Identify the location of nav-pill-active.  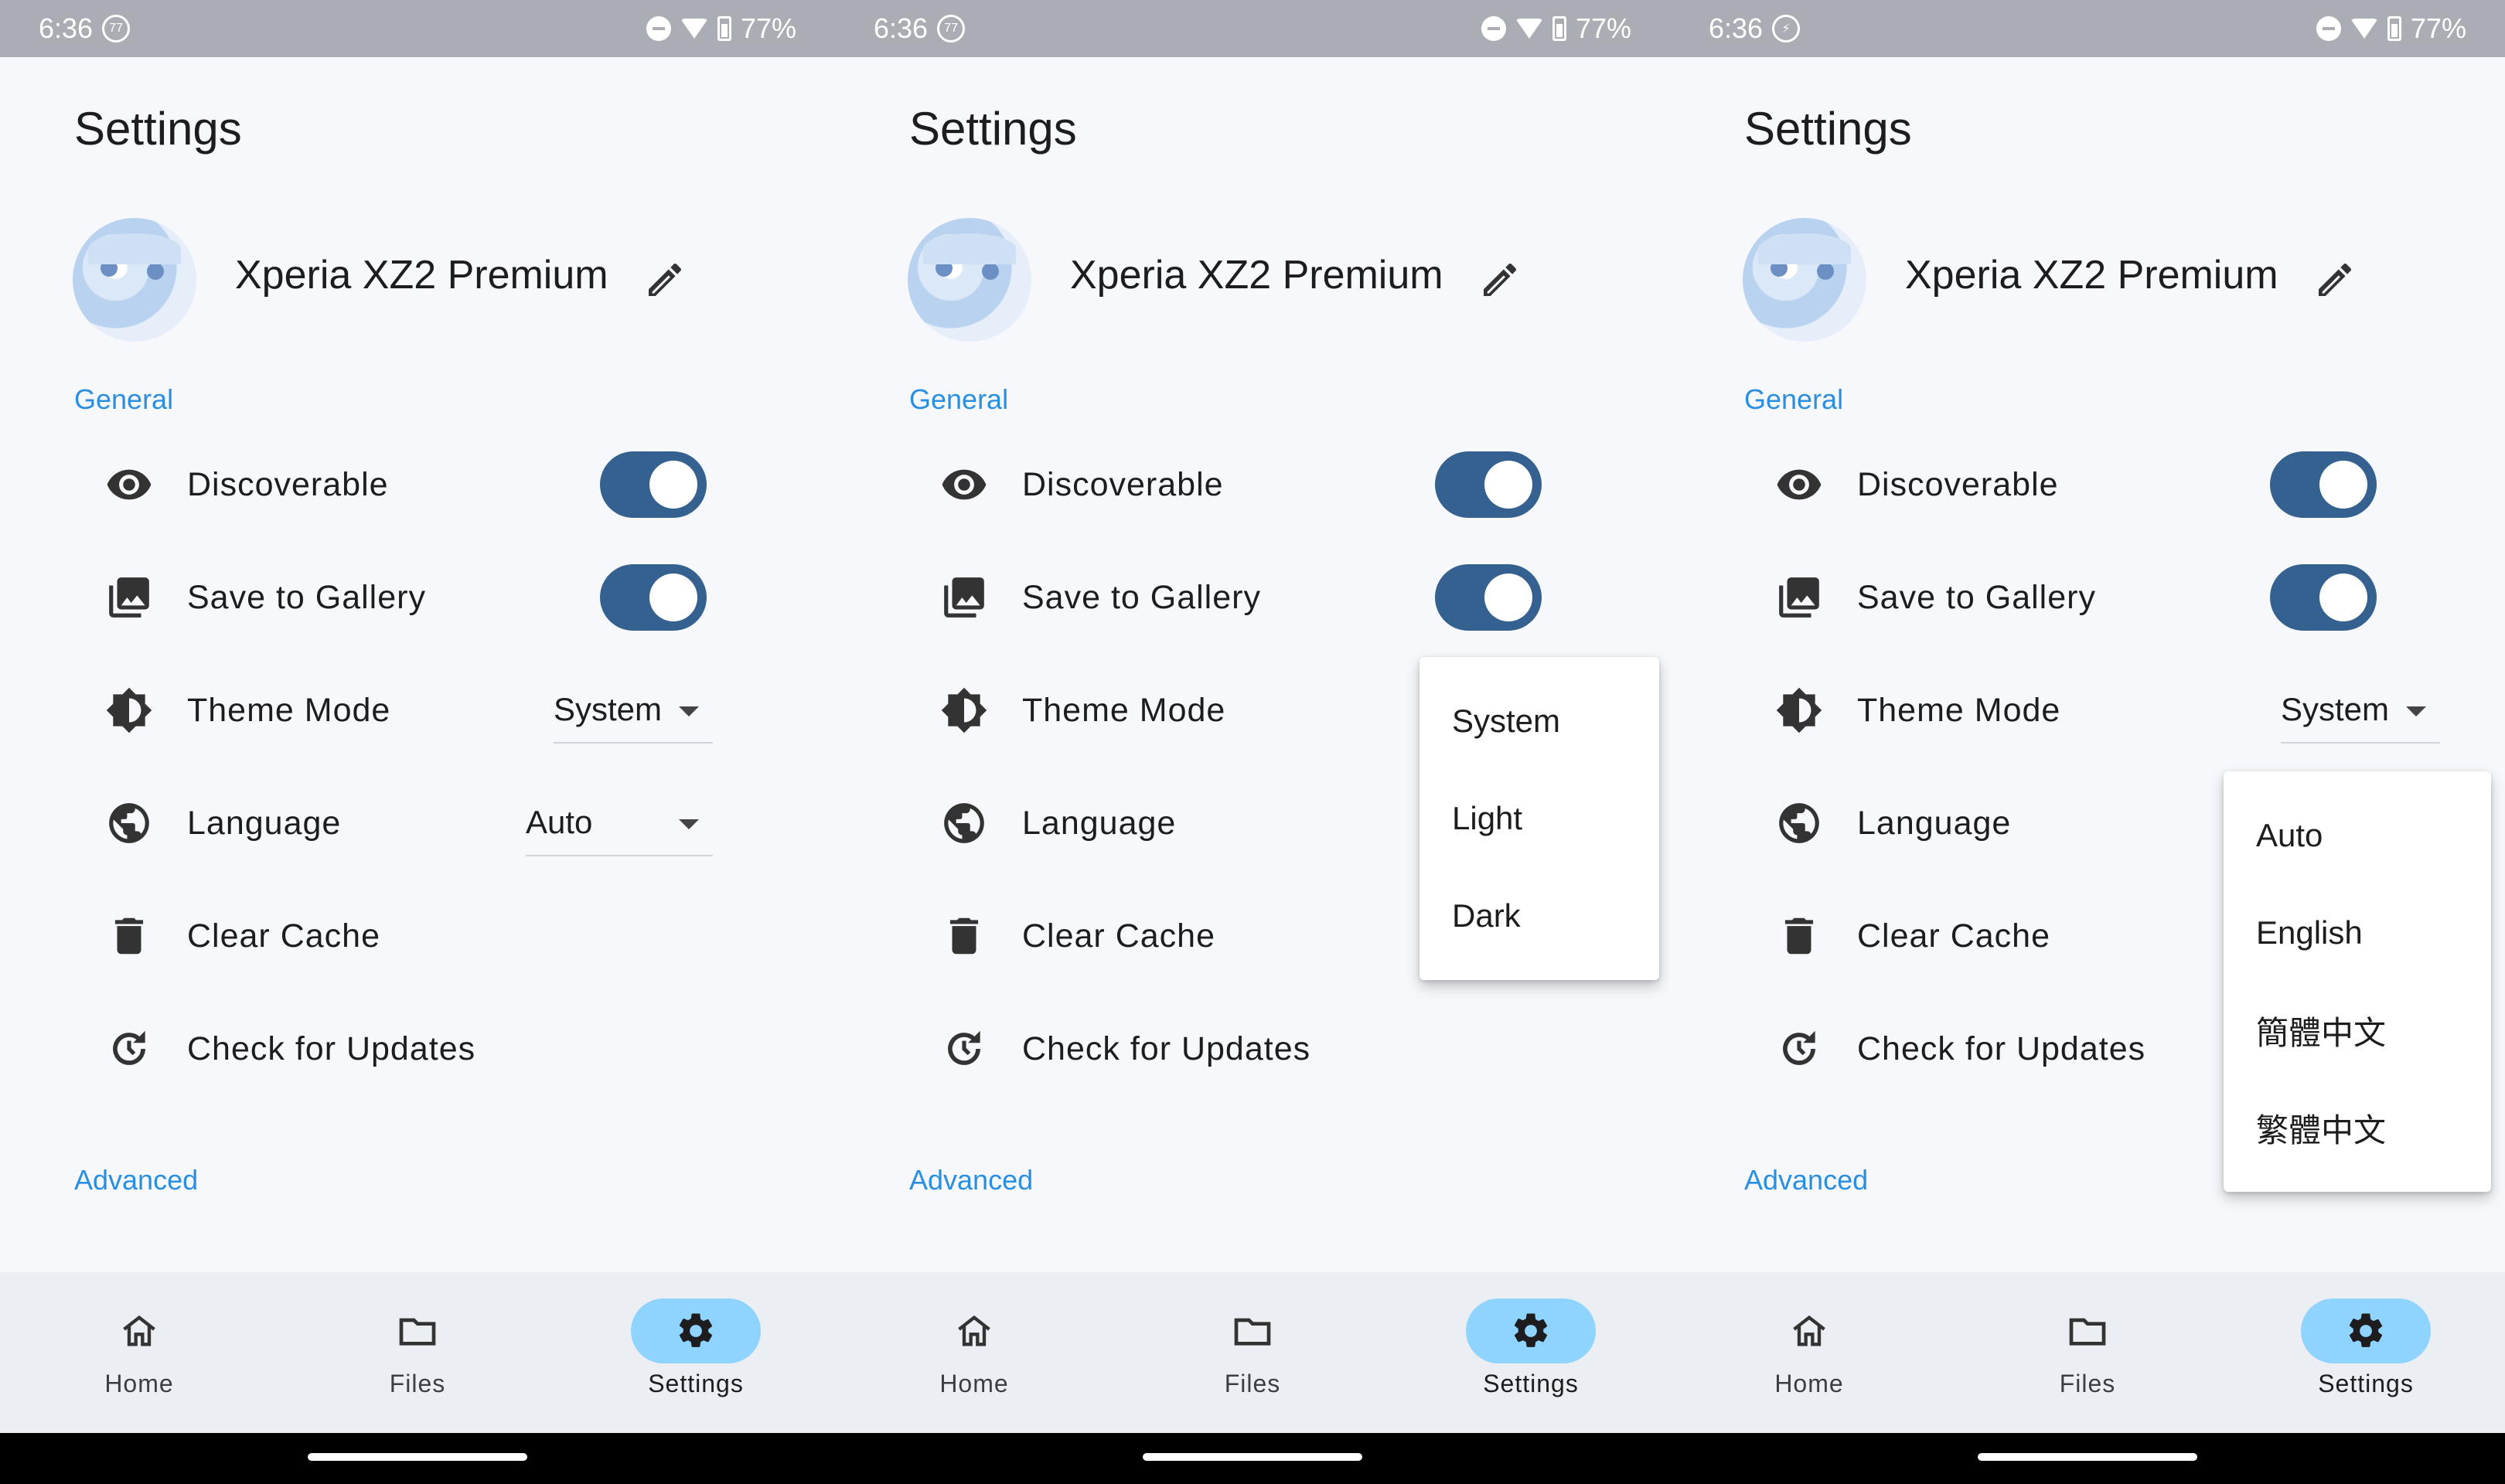
(696, 1330).